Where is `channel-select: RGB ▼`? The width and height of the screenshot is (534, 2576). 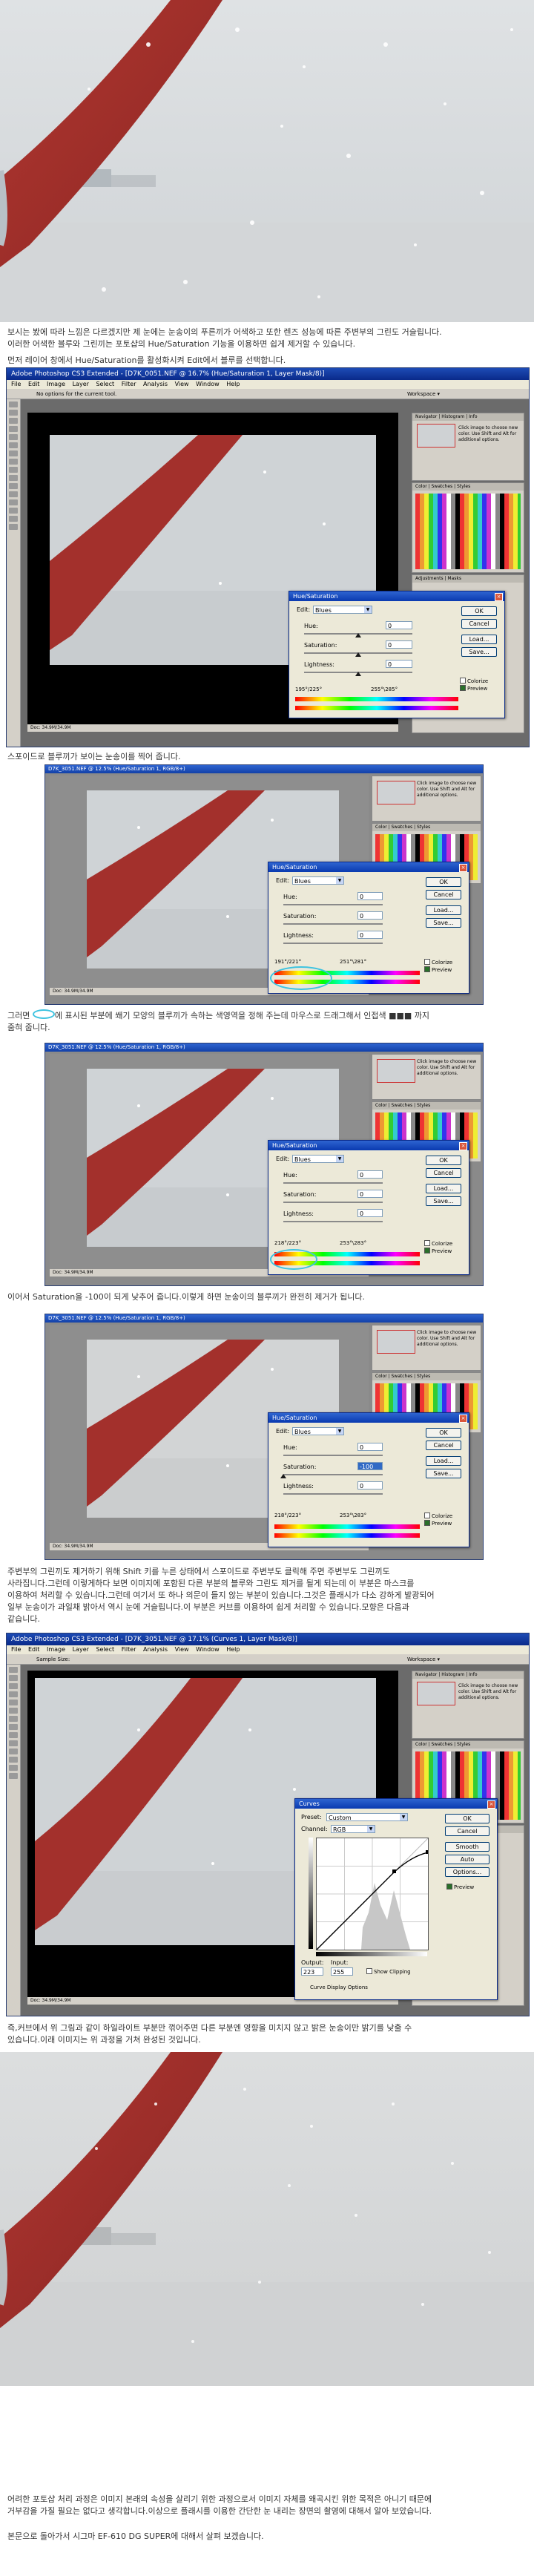 channel-select: RGB ▼ is located at coordinates (353, 1829).